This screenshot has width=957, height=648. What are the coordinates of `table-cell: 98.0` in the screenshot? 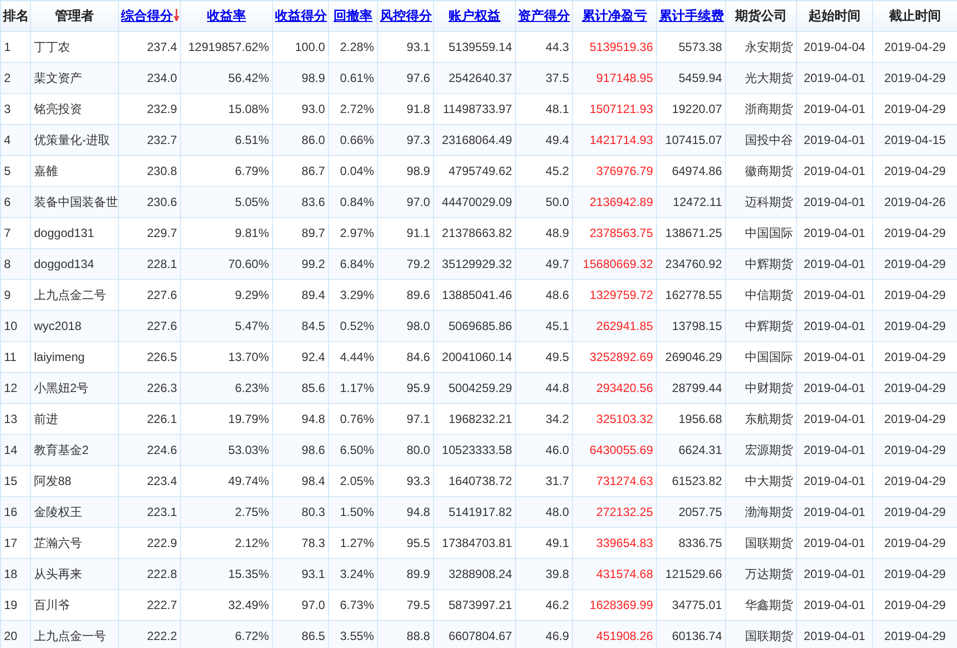 It's located at (406, 326).